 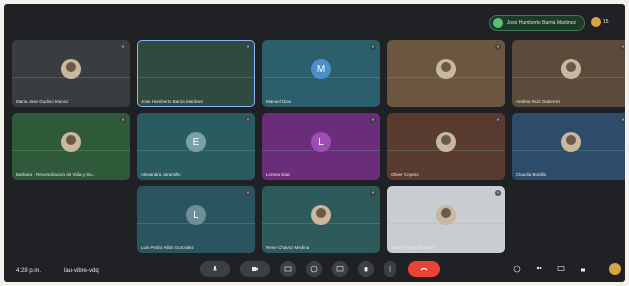 I want to click on emoji-icon, so click(x=314, y=269).